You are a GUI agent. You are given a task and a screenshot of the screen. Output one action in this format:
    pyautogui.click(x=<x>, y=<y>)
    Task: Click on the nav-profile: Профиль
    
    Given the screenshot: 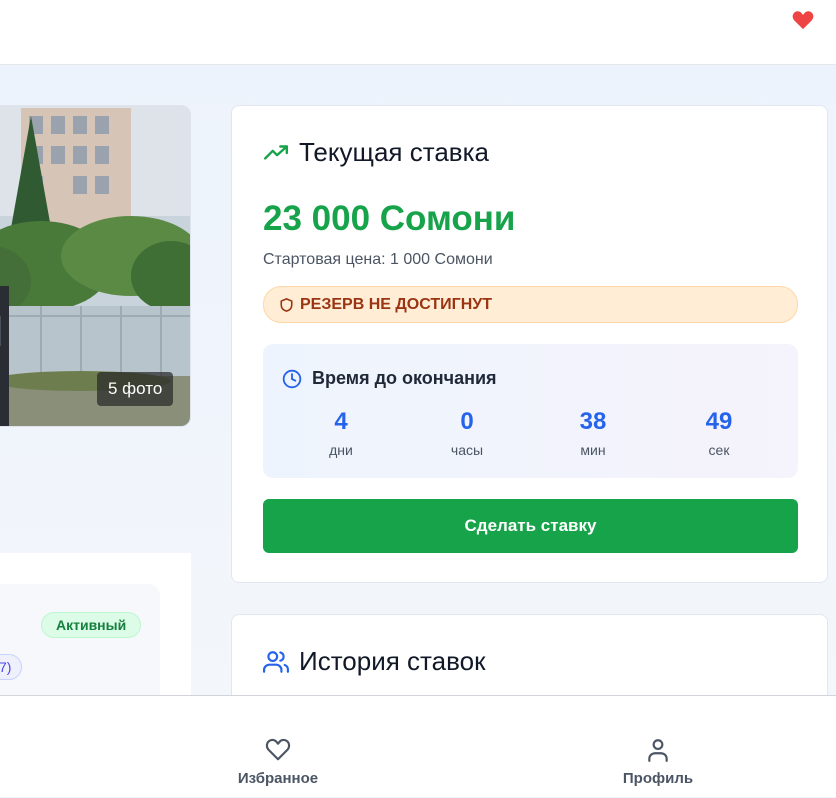 What is the action you would take?
    pyautogui.click(x=658, y=747)
    